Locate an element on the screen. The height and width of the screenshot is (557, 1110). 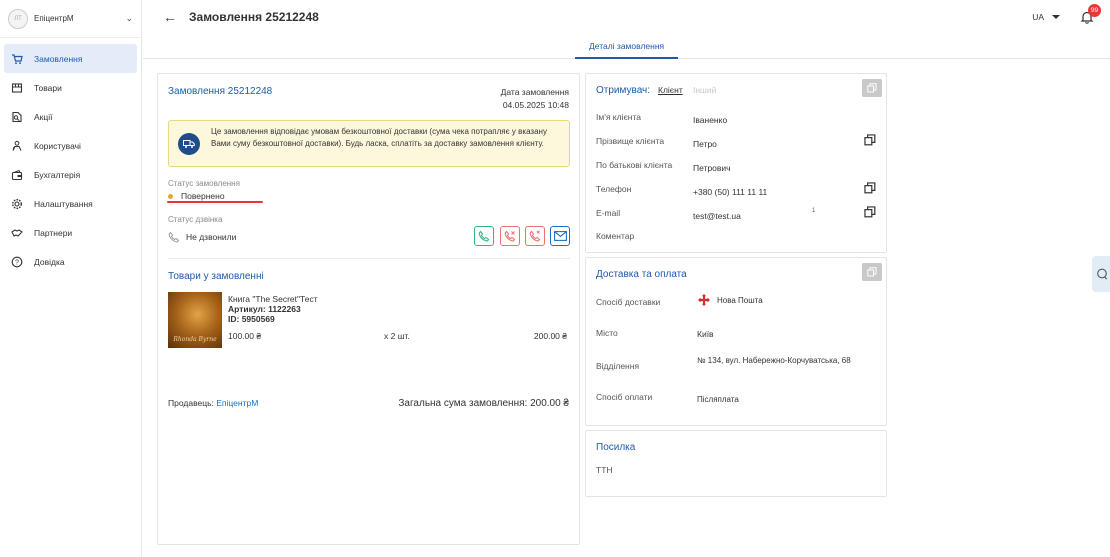
copy-delivery-button is located at coordinates (872, 272).